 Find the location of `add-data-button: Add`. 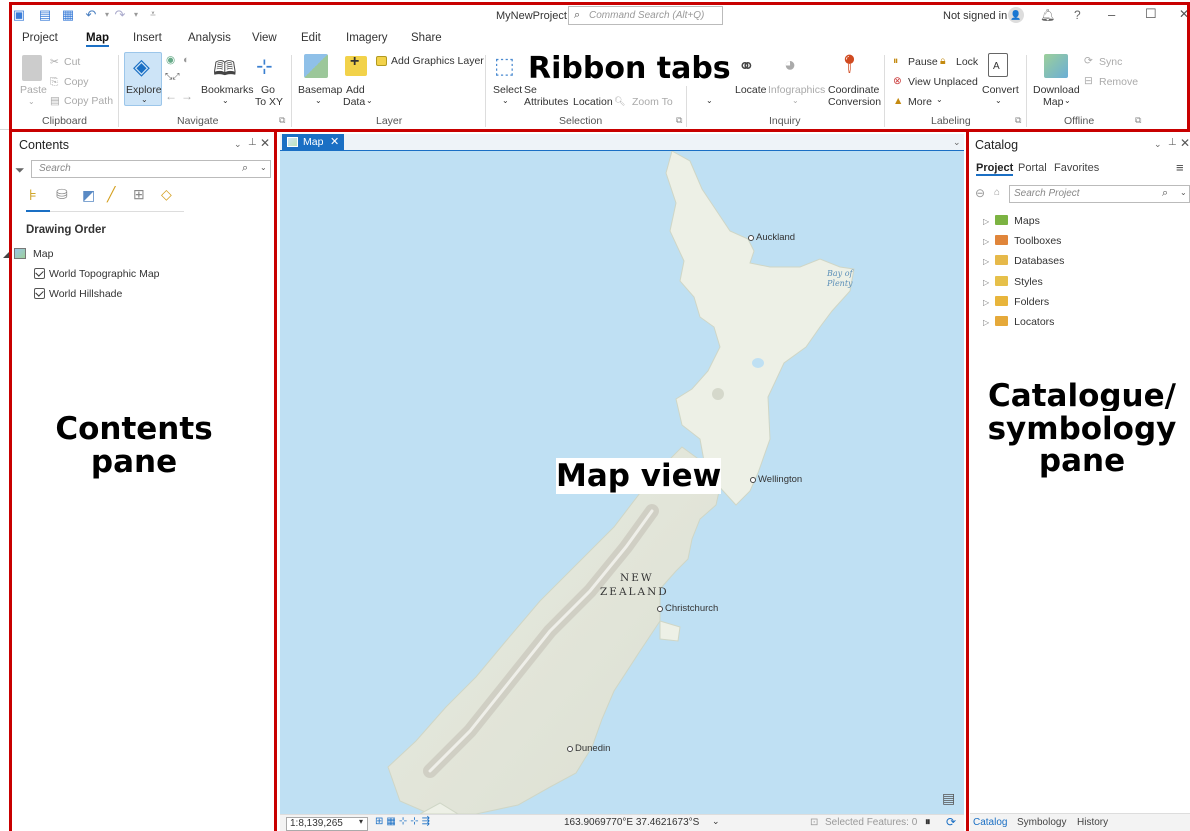

add-data-button: Add is located at coordinates (355, 90).